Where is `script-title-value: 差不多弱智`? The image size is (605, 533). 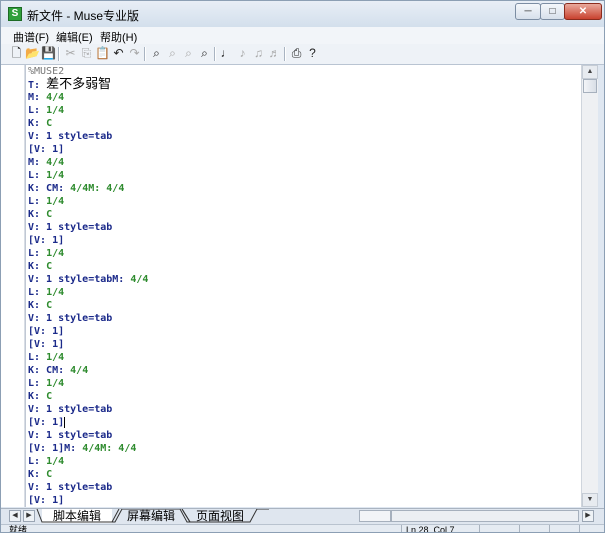
script-title-value: 差不多弱智 is located at coordinates (79, 84).